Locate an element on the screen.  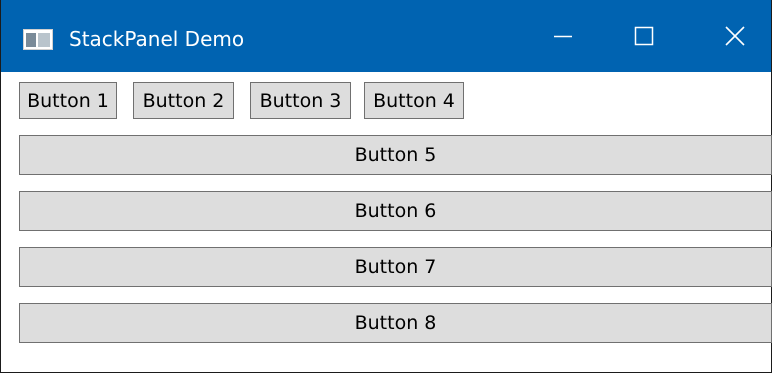
close-button is located at coordinates (731, 36).